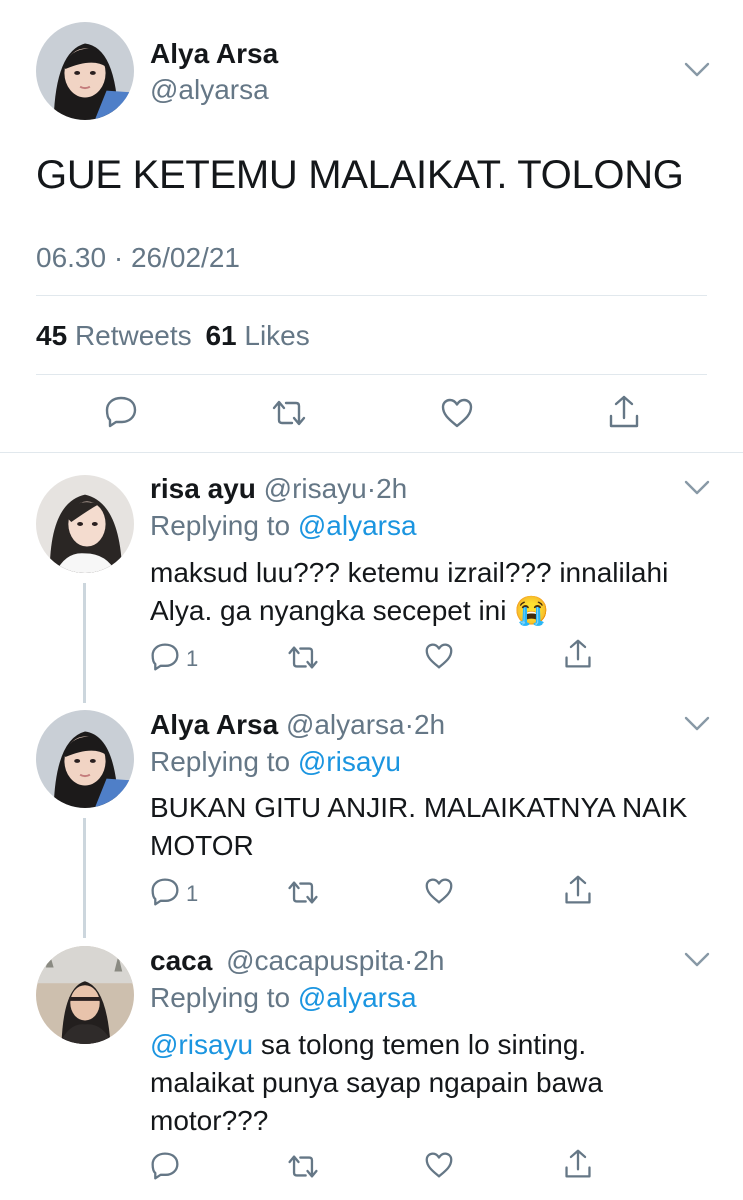 This screenshot has height=1200, width=743. What do you see at coordinates (315, 960) in the screenshot?
I see `reply-author-handle: @cacapuspita` at bounding box center [315, 960].